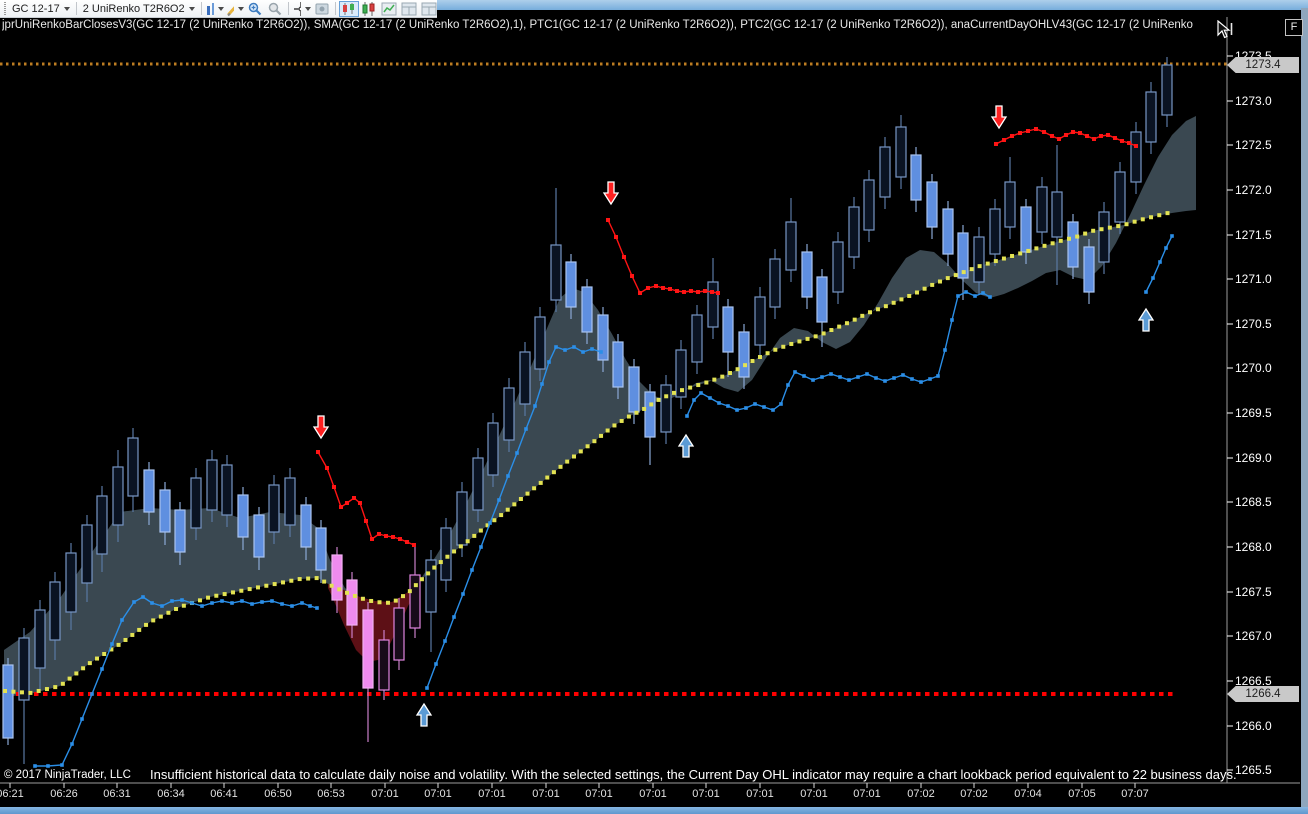 This screenshot has height=814, width=1308. I want to click on window-grid-icon, so click(429, 9).